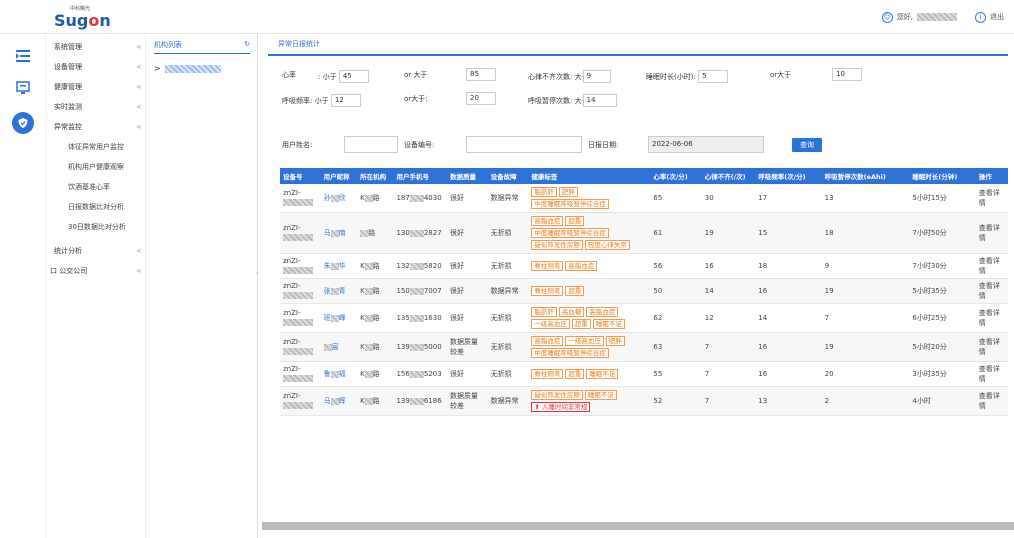  What do you see at coordinates (524, 144) in the screenshot?
I see `device-input` at bounding box center [524, 144].